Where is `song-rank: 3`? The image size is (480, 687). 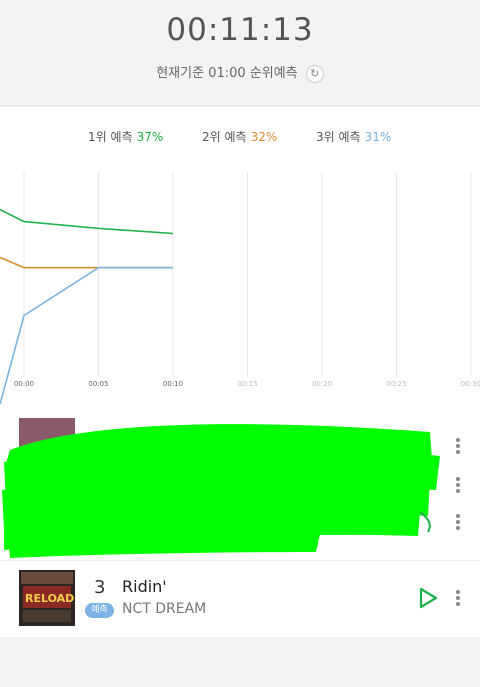 song-rank: 3 is located at coordinates (100, 587).